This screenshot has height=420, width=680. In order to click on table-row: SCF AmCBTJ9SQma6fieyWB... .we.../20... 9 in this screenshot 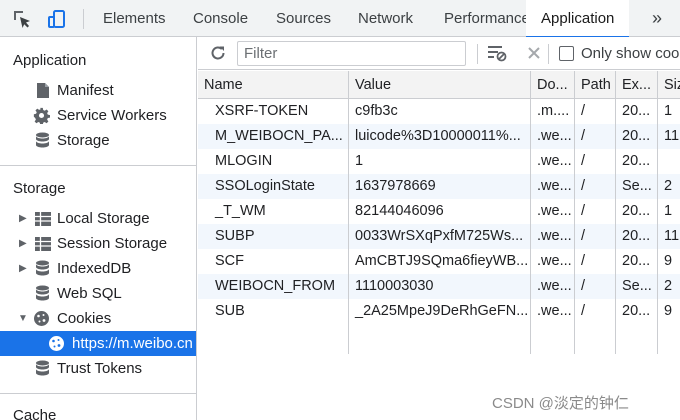, I will do `click(439, 261)`.